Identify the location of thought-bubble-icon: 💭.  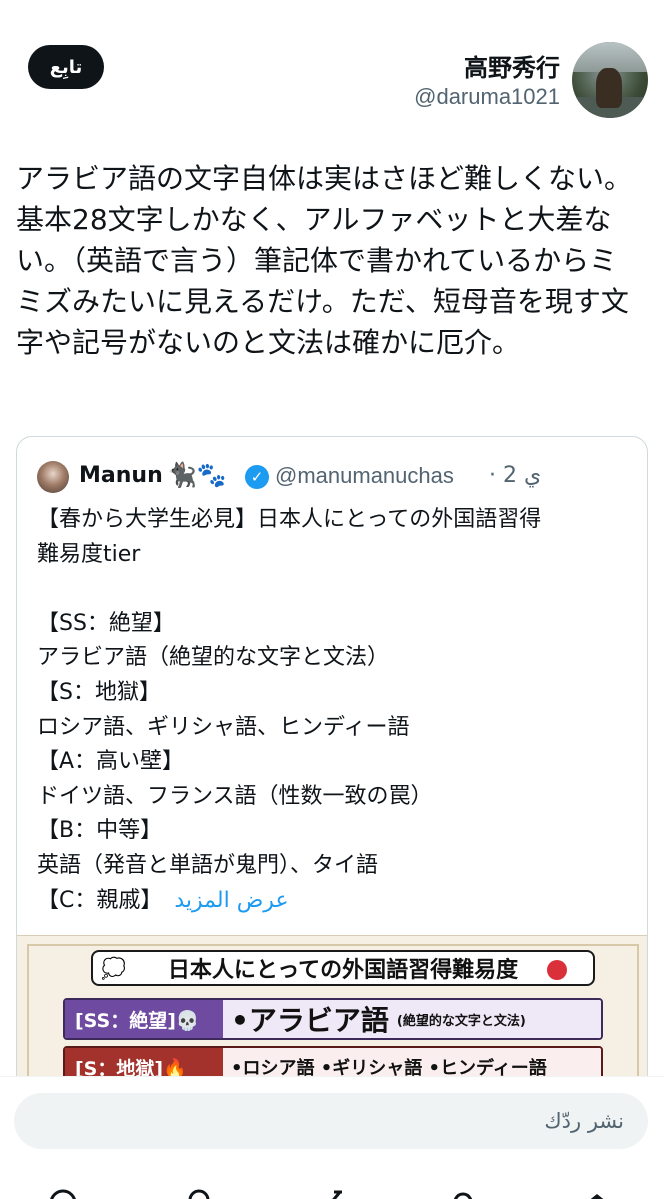
(113, 968).